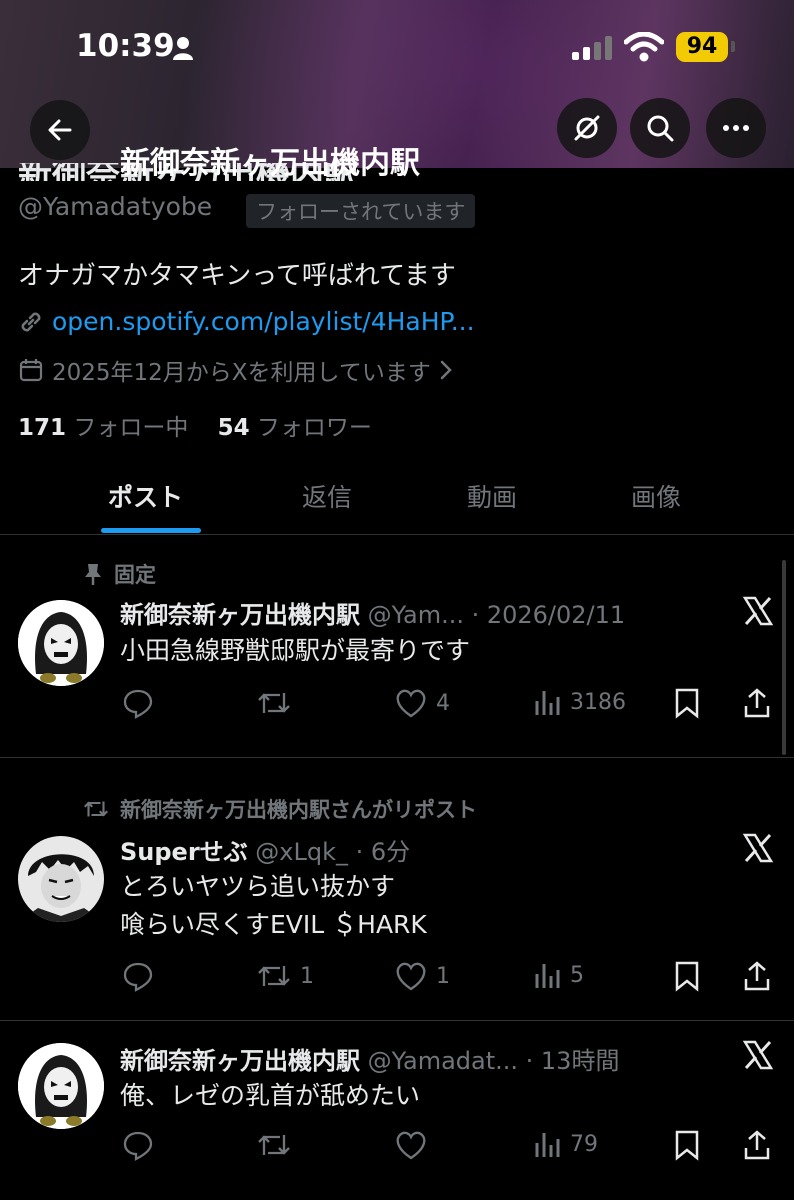  Describe the element at coordinates (145, 496) in the screenshot. I see `tab-posts: ポスト` at that location.